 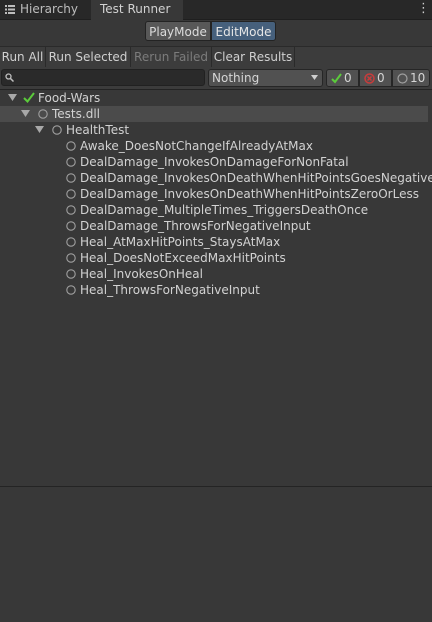 I want to click on failed-filter-toggle: 0, so click(x=375, y=78).